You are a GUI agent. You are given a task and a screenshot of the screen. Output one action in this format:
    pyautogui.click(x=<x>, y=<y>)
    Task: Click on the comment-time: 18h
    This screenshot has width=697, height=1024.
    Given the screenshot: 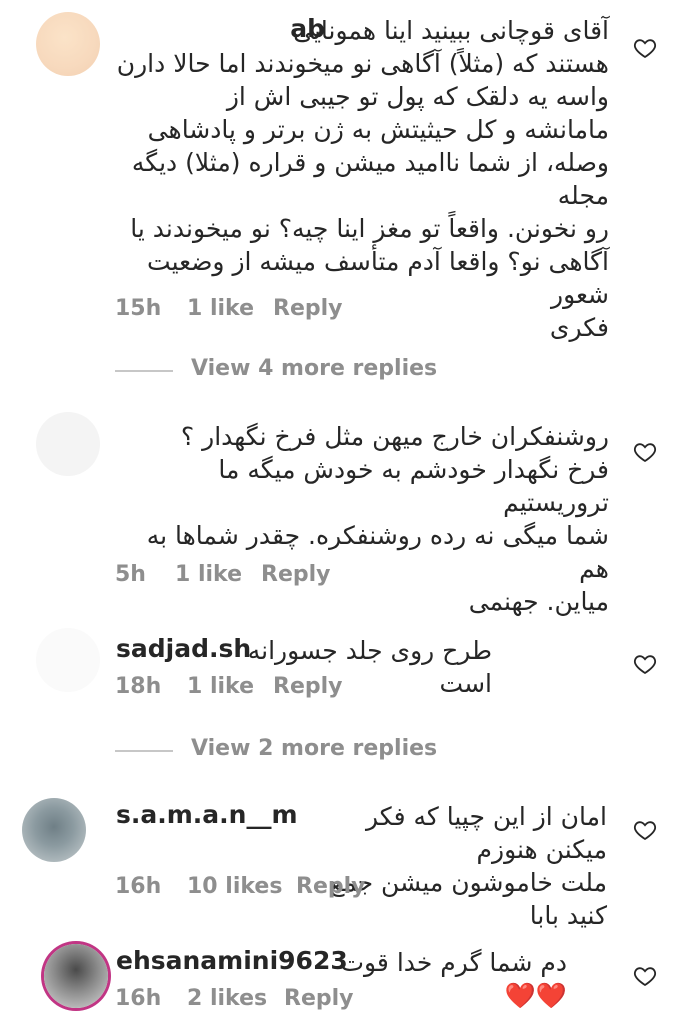 What is the action you would take?
    pyautogui.click(x=138, y=686)
    